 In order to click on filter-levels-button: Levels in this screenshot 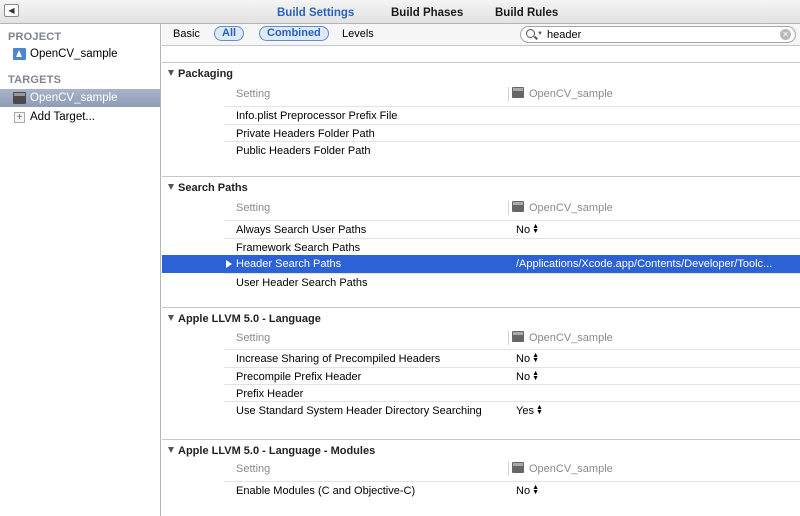, I will do `click(358, 34)`.